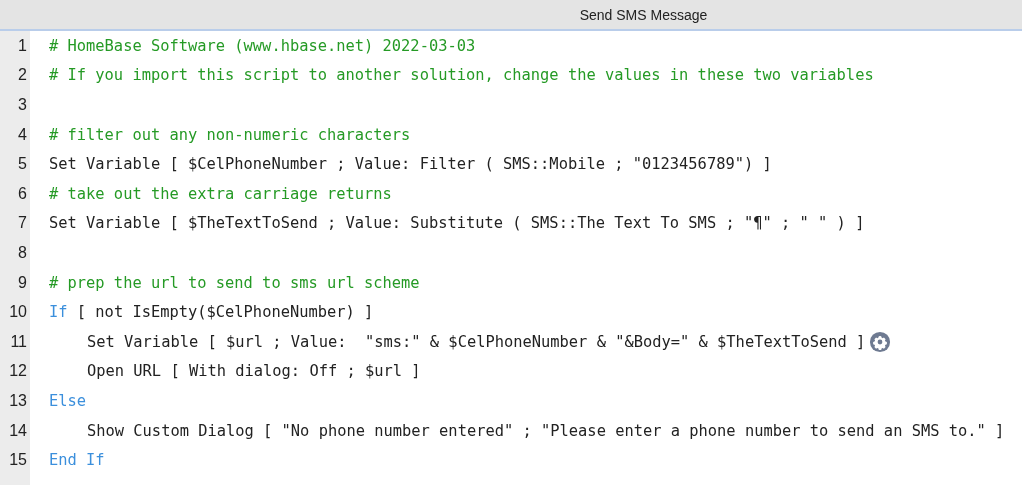 The image size is (1022, 485). What do you see at coordinates (262, 45) in the screenshot?
I see `comment-text: # HomeBase Software (www.hbase.net) 2022-03-03` at bounding box center [262, 45].